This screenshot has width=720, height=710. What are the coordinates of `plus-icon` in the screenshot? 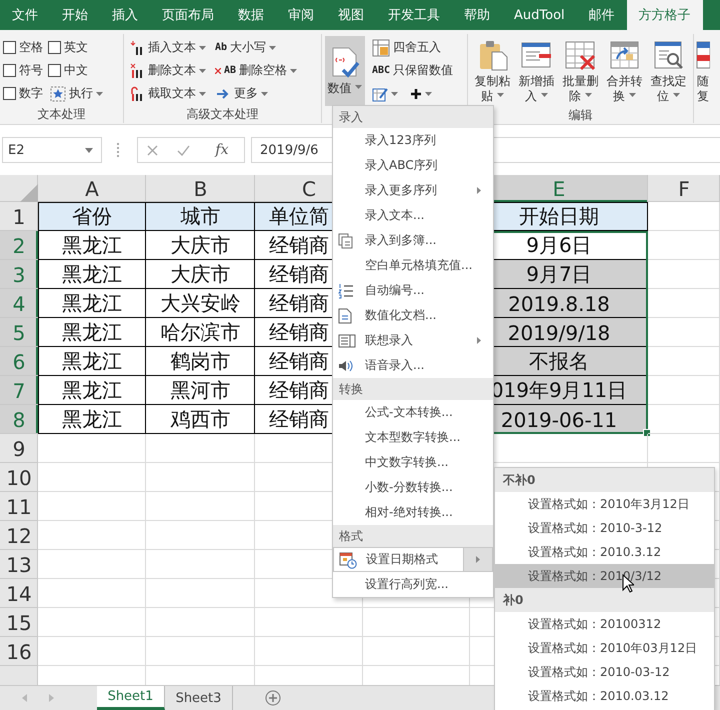 It's located at (416, 94).